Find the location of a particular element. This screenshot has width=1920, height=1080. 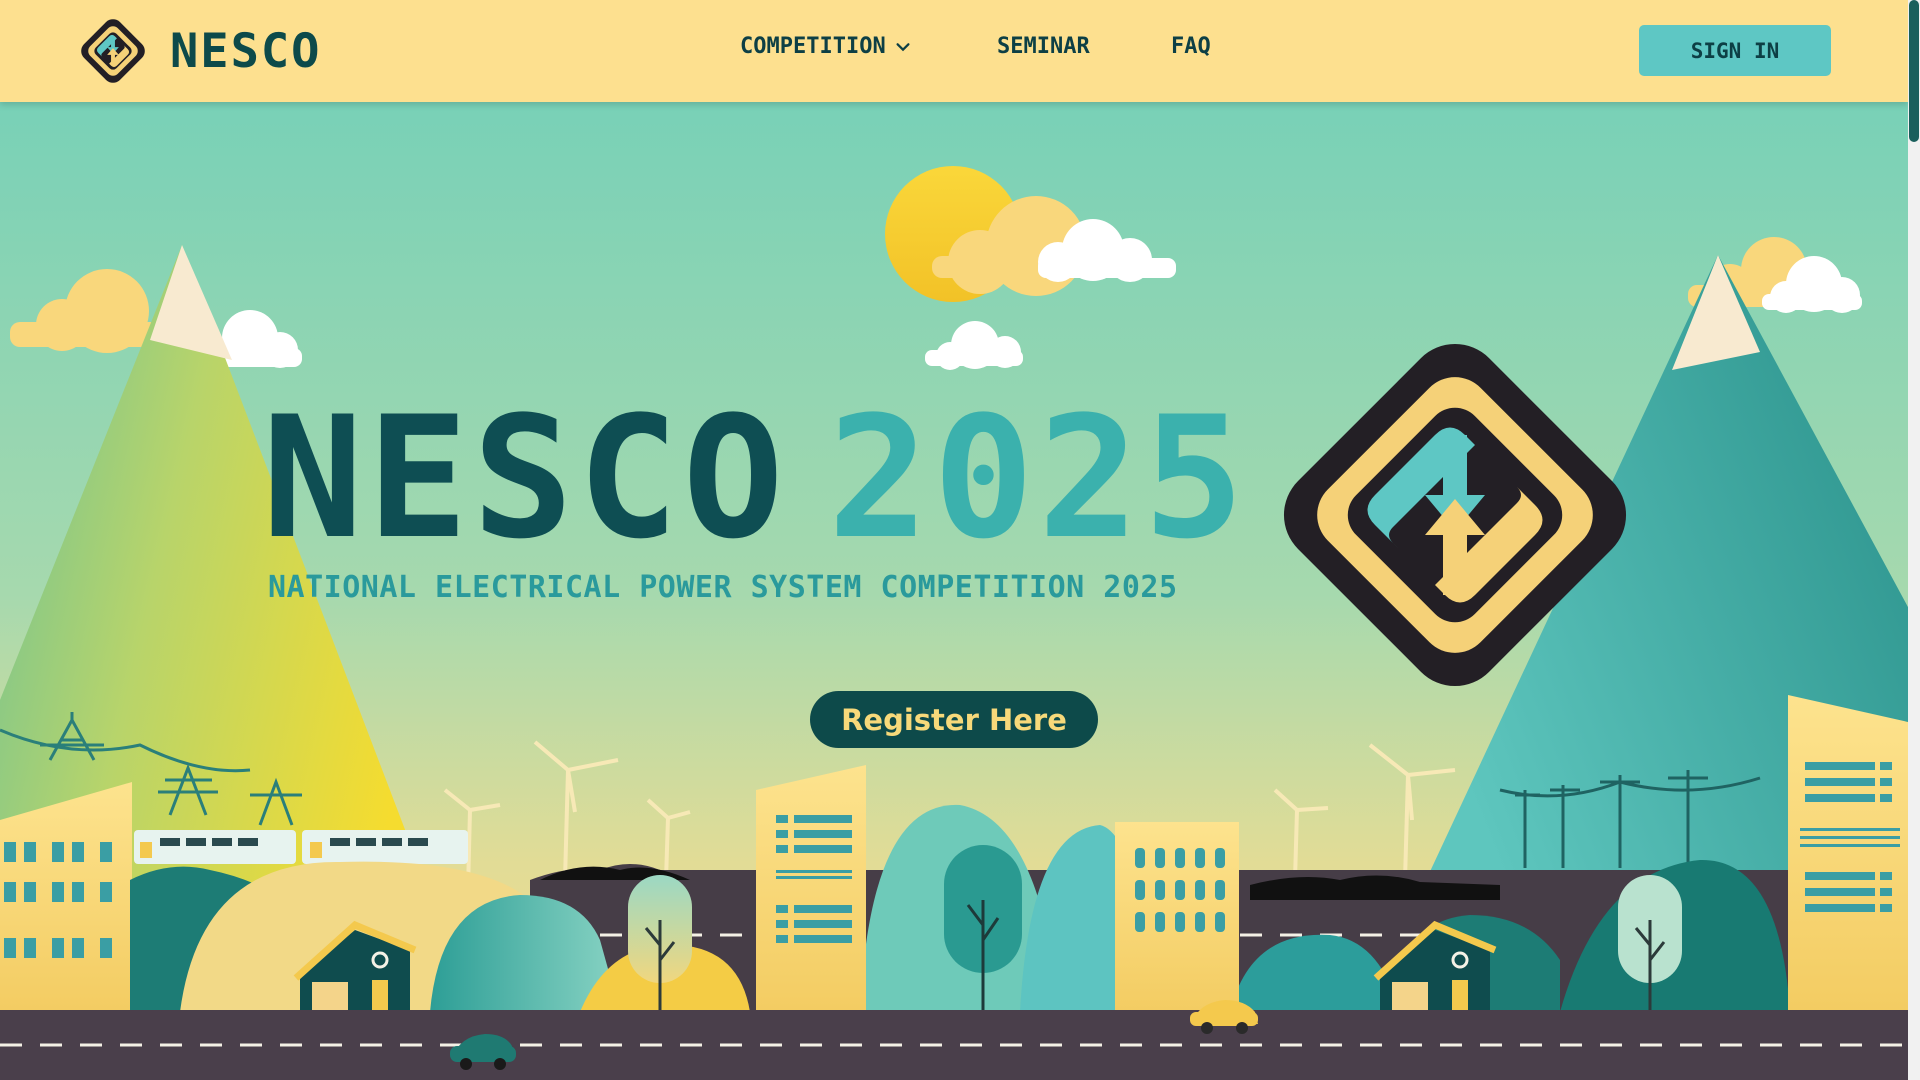

nav-competition-label: COMPETITION is located at coordinates (813, 46).